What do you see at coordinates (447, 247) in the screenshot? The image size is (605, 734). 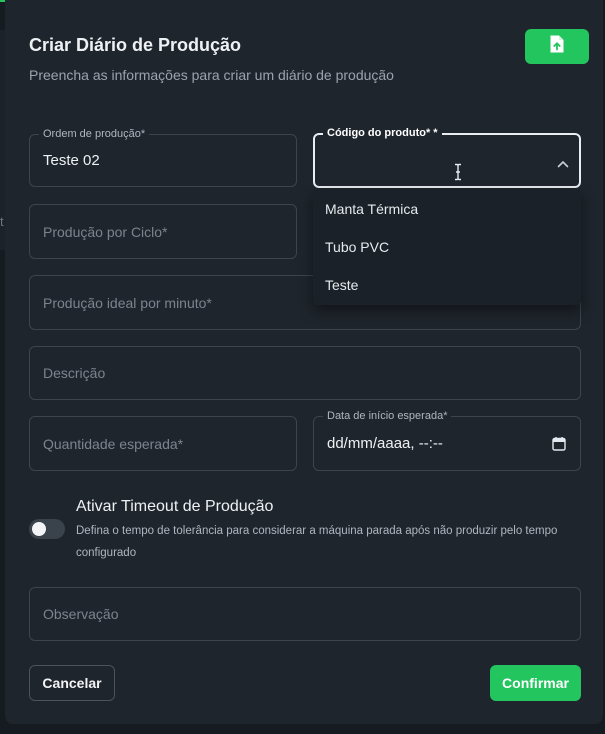 I see `product-code-options-menu: Manta Térmica Tubo PVC Teste` at bounding box center [447, 247].